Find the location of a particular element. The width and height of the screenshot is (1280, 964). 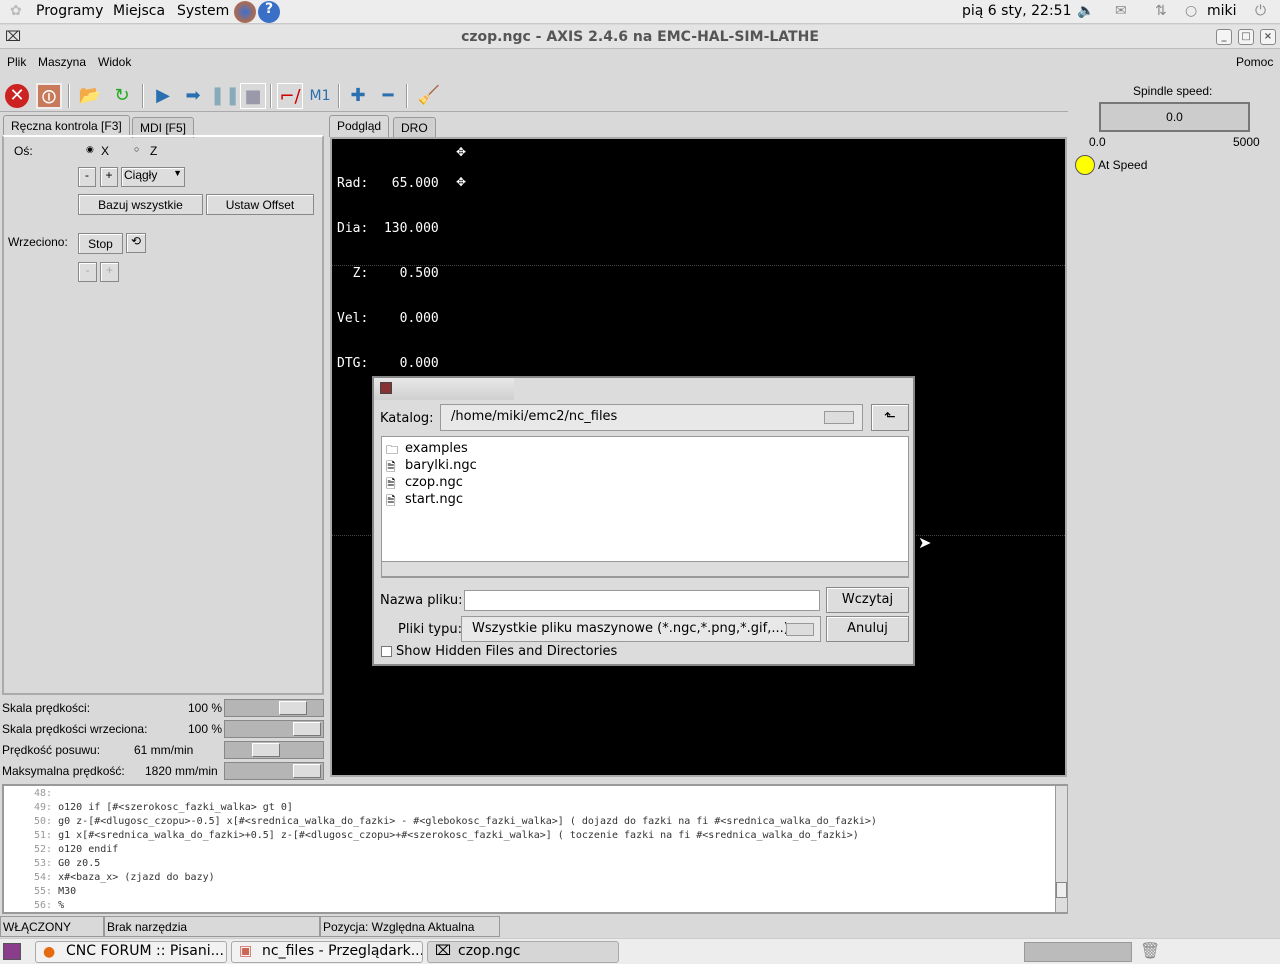

close-button: × is located at coordinates (1268, 37).